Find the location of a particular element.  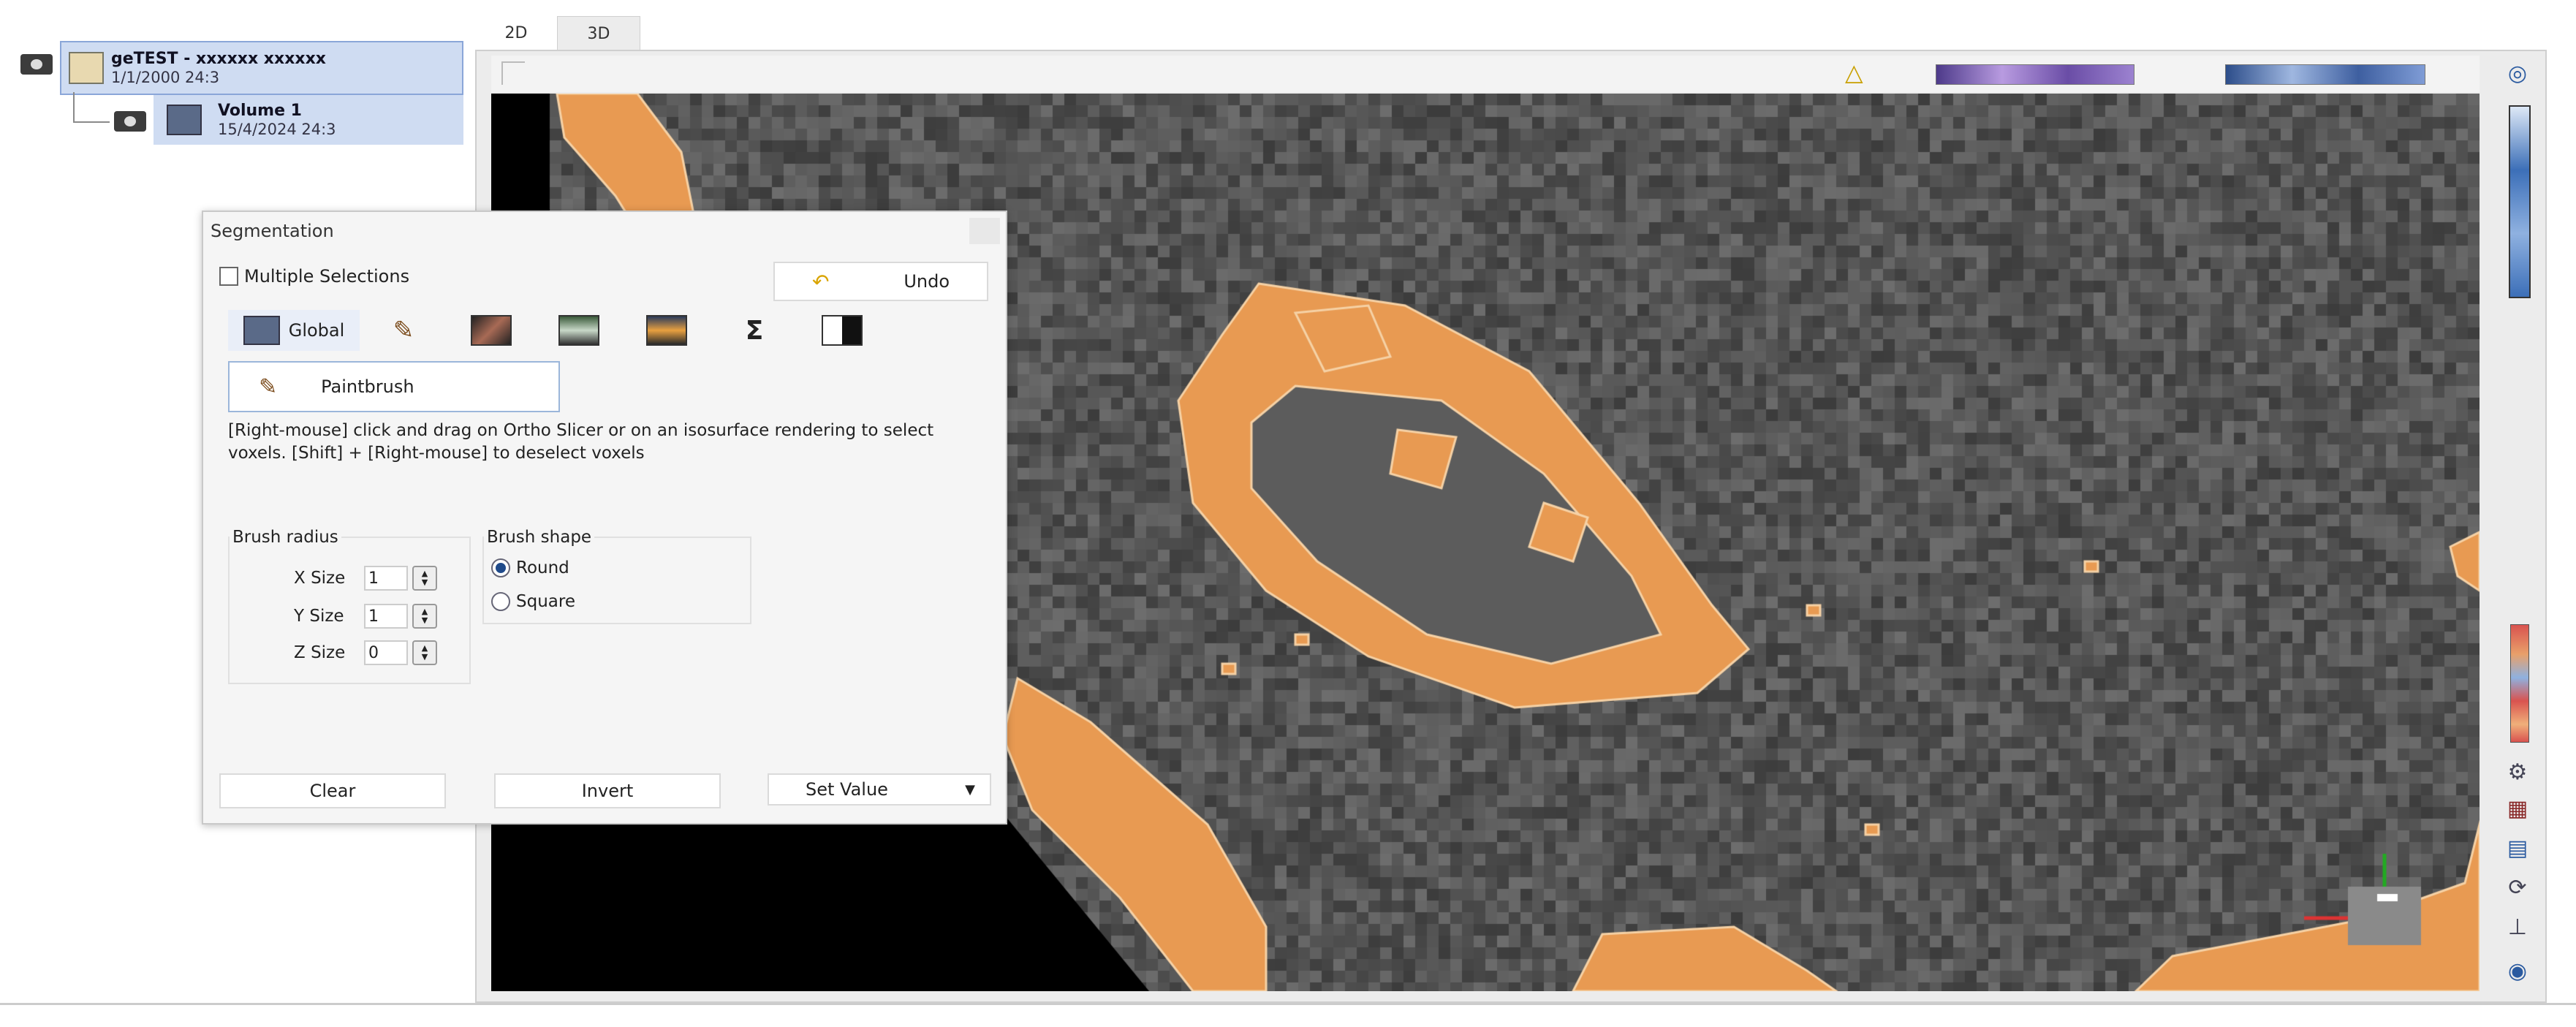

y-size-input: 1 is located at coordinates (386, 616).